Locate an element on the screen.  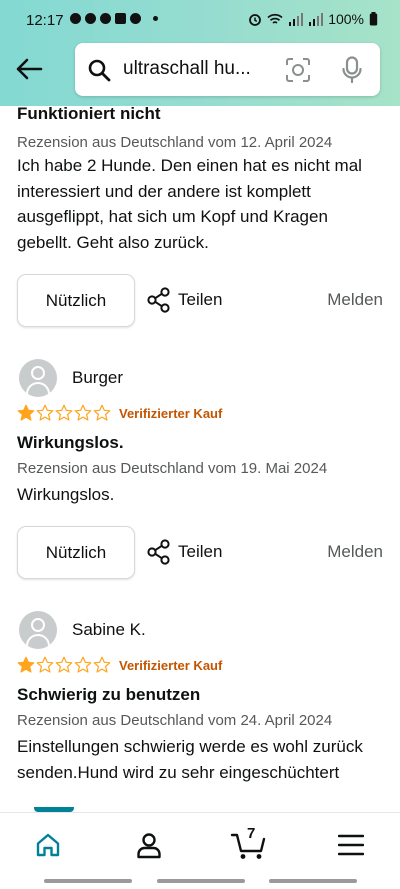
notification-icons is located at coordinates (114, 18).